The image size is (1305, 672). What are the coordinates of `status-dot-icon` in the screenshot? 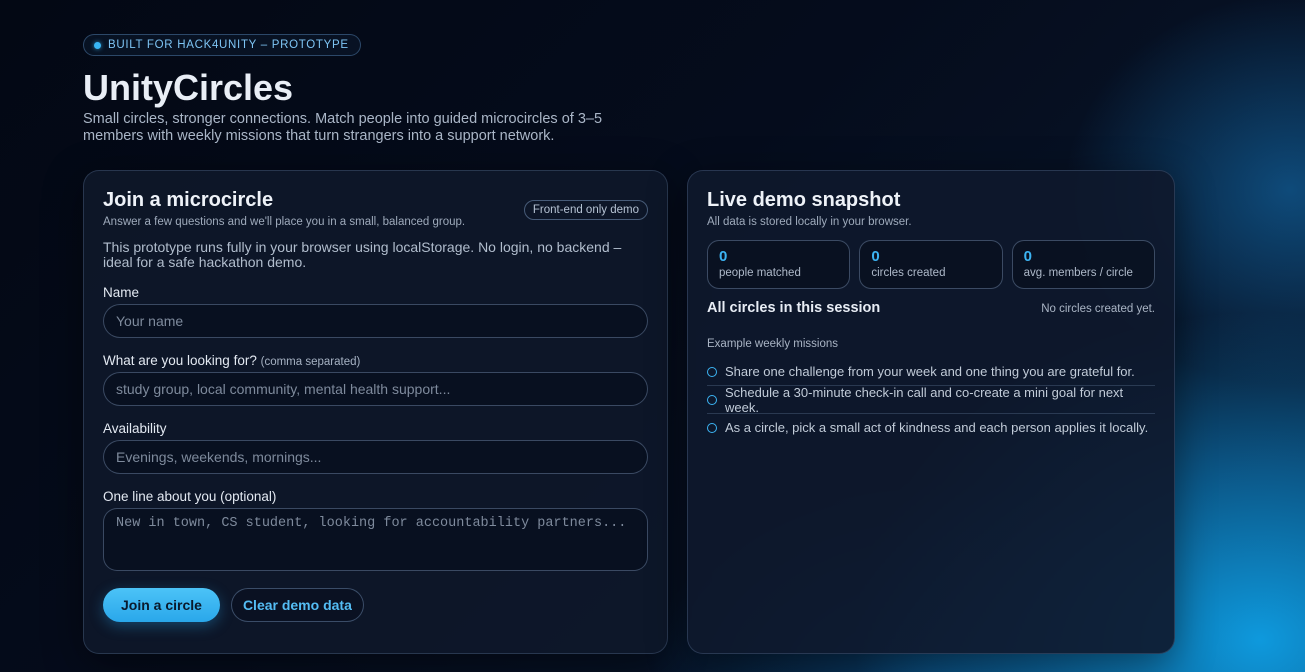 It's located at (97, 45).